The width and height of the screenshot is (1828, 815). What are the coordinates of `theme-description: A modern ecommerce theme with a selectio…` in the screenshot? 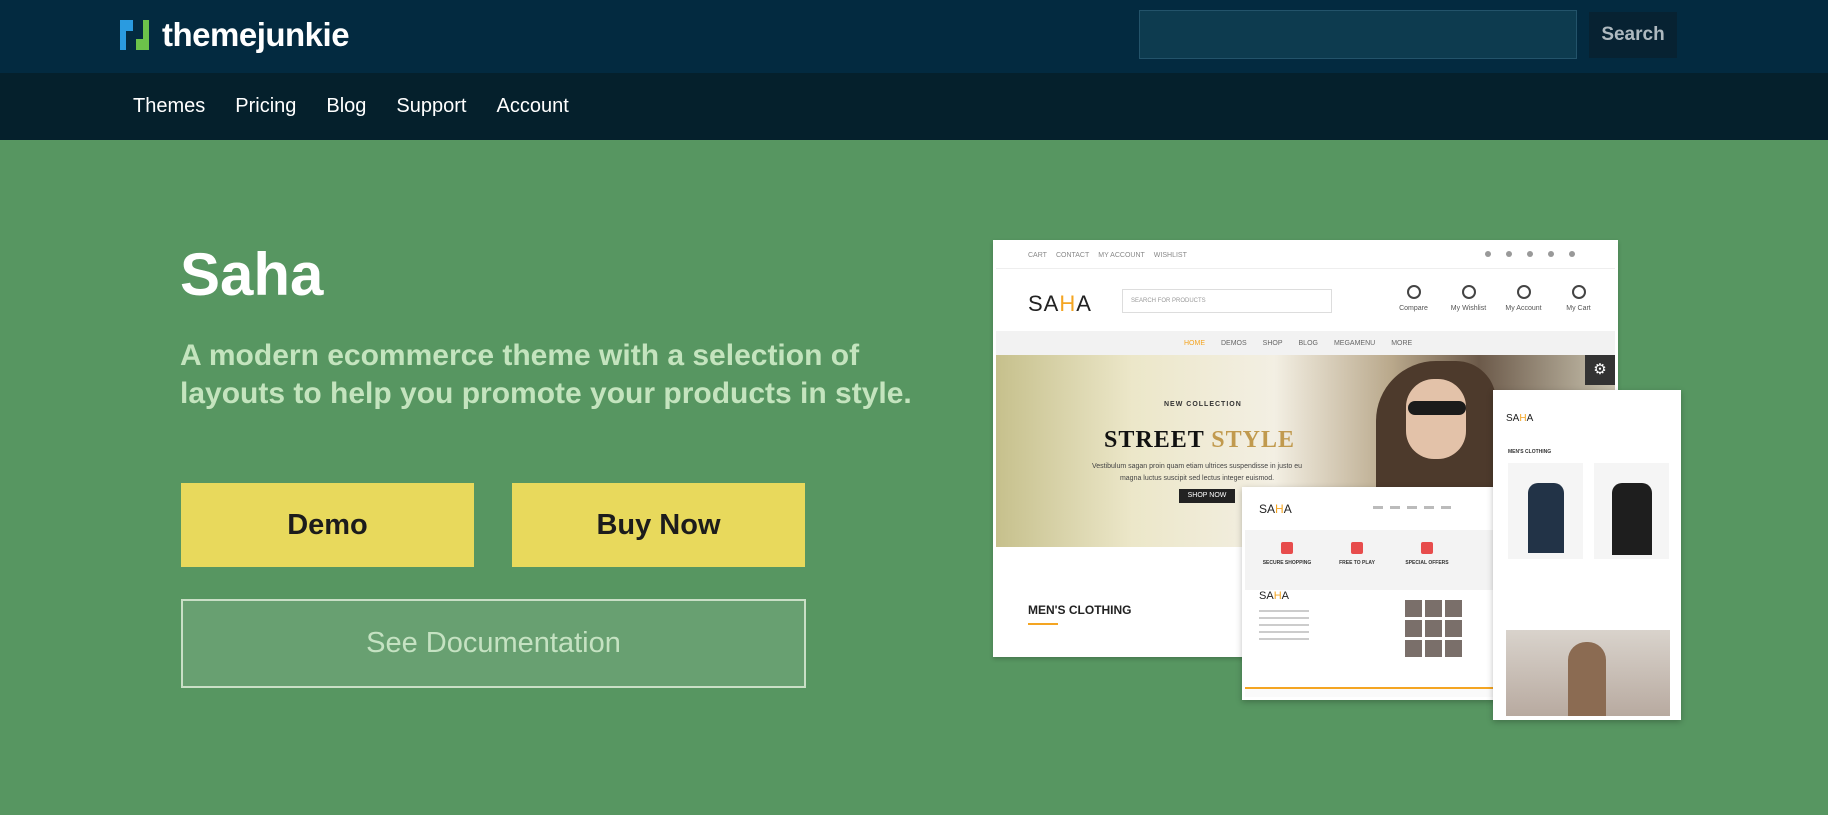 It's located at (546, 374).